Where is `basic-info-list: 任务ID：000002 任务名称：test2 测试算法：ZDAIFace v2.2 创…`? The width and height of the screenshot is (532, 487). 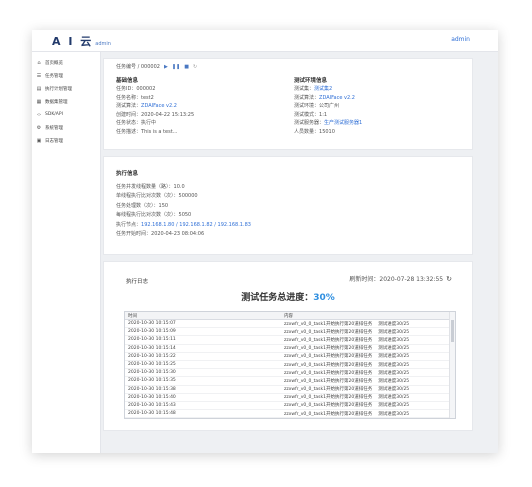
basic-info-list: 任务ID：000002 任务名称：test2 测试算法：ZDAIFace v2.2 创… is located at coordinates (155, 110).